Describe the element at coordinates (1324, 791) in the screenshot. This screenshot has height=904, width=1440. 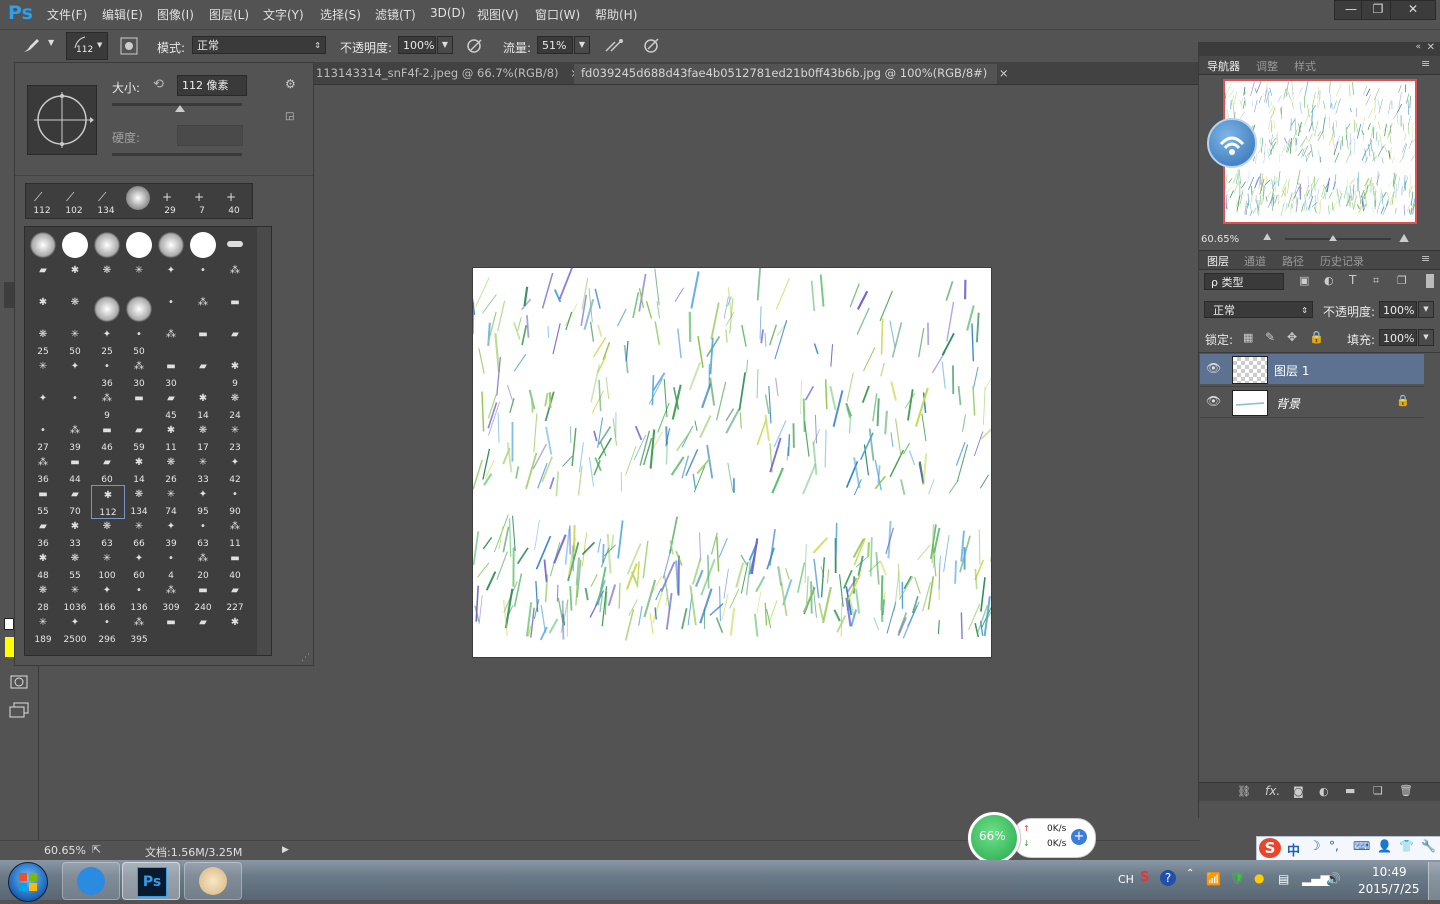
I see `adjustment-layer-icon: ◐` at that location.